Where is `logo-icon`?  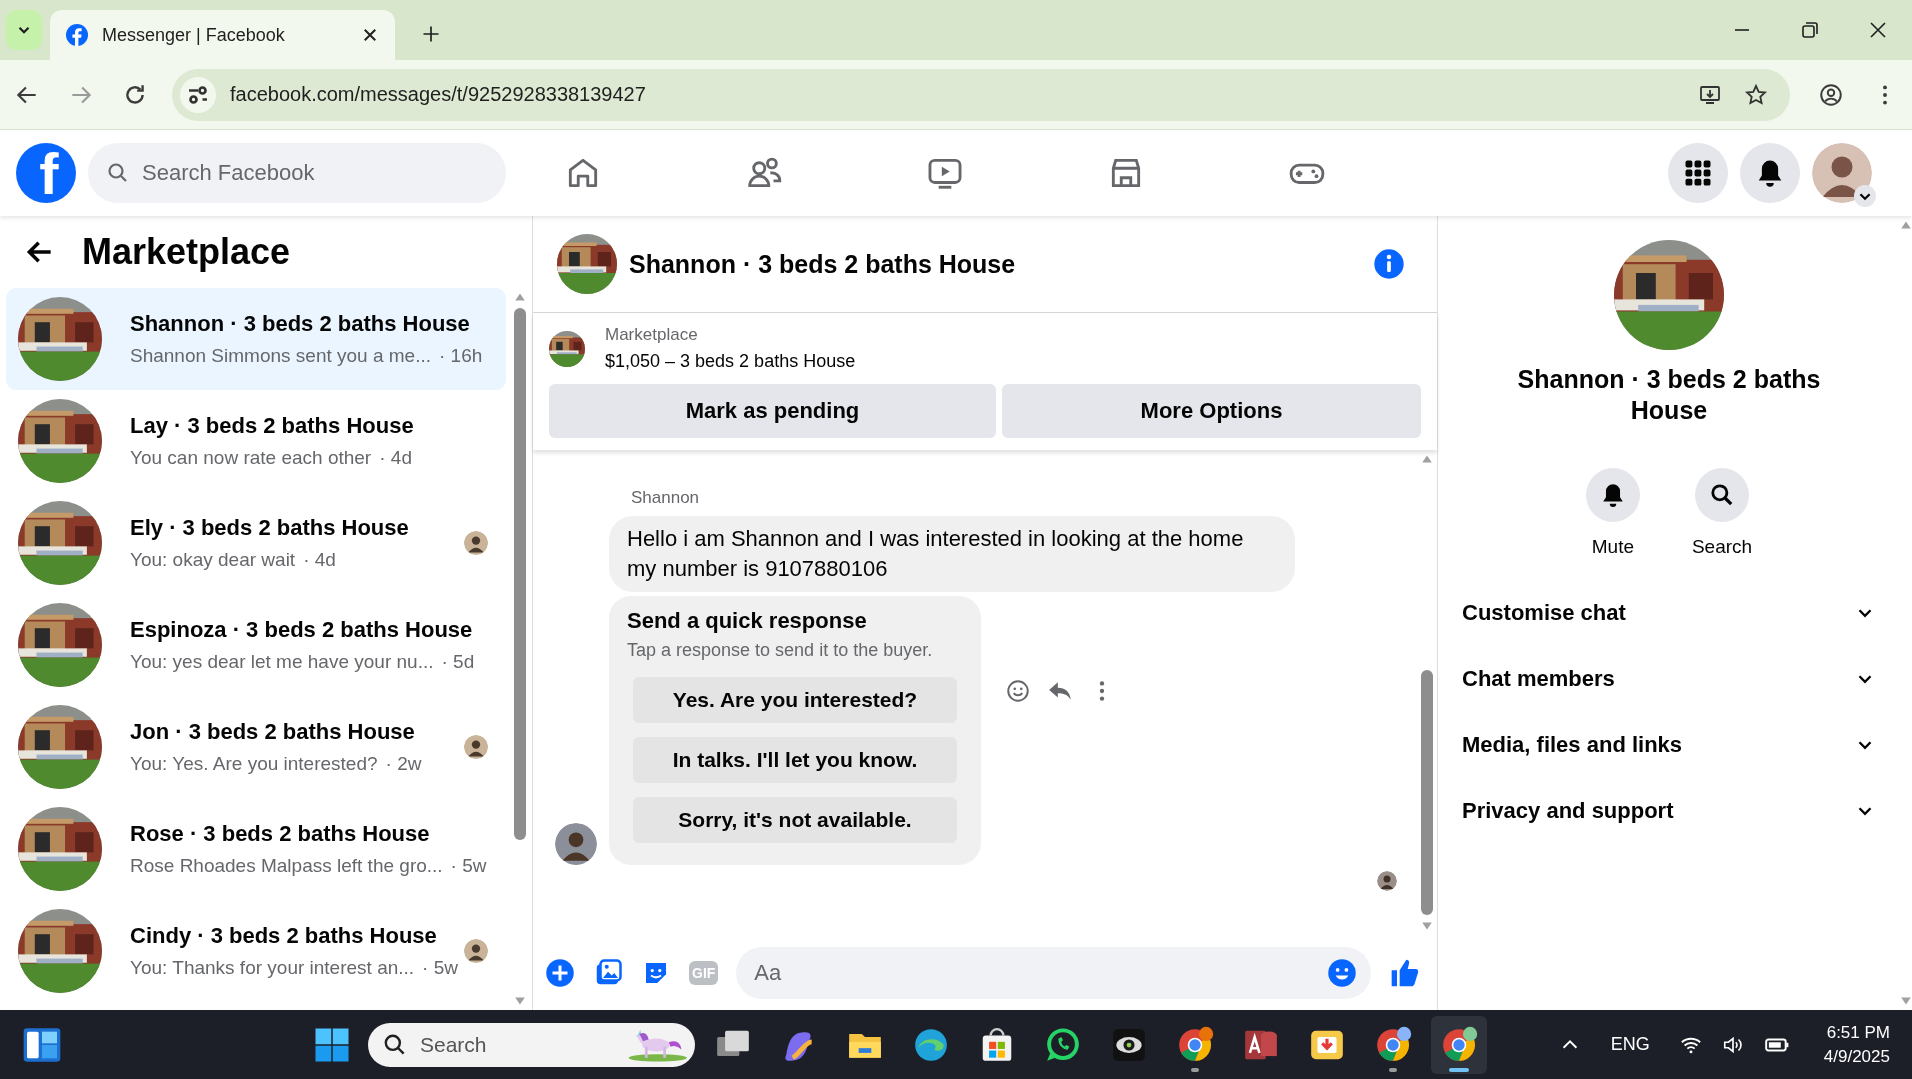
logo-icon is located at coordinates (77, 35).